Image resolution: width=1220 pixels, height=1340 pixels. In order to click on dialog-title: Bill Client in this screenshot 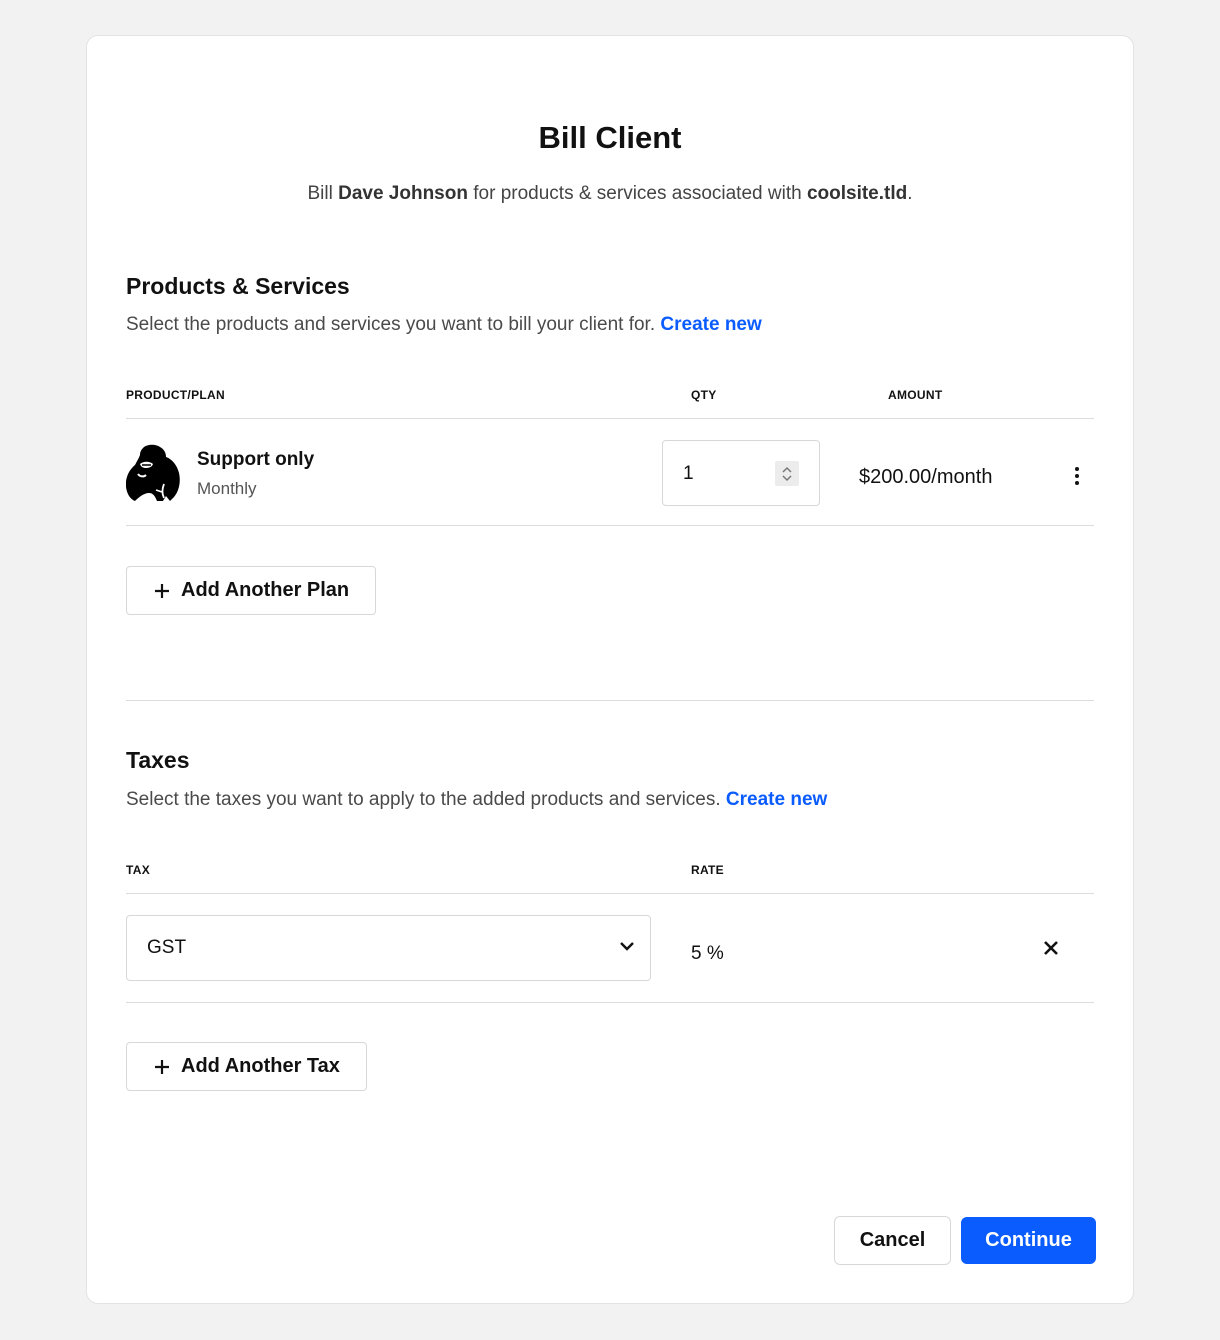, I will do `click(610, 137)`.